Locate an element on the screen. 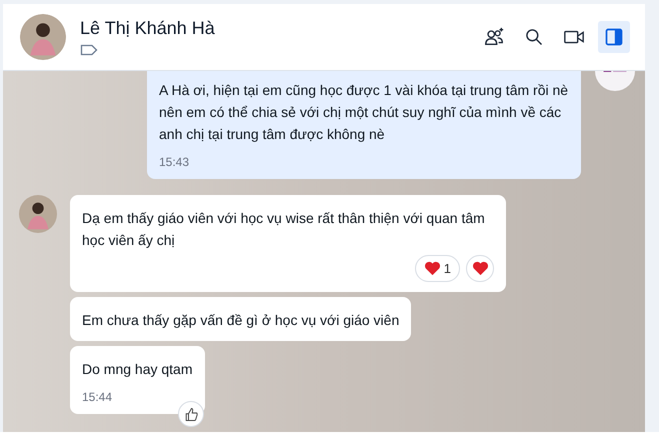 The width and height of the screenshot is (659, 442). message-text: Do mng hay qtam is located at coordinates (137, 369).